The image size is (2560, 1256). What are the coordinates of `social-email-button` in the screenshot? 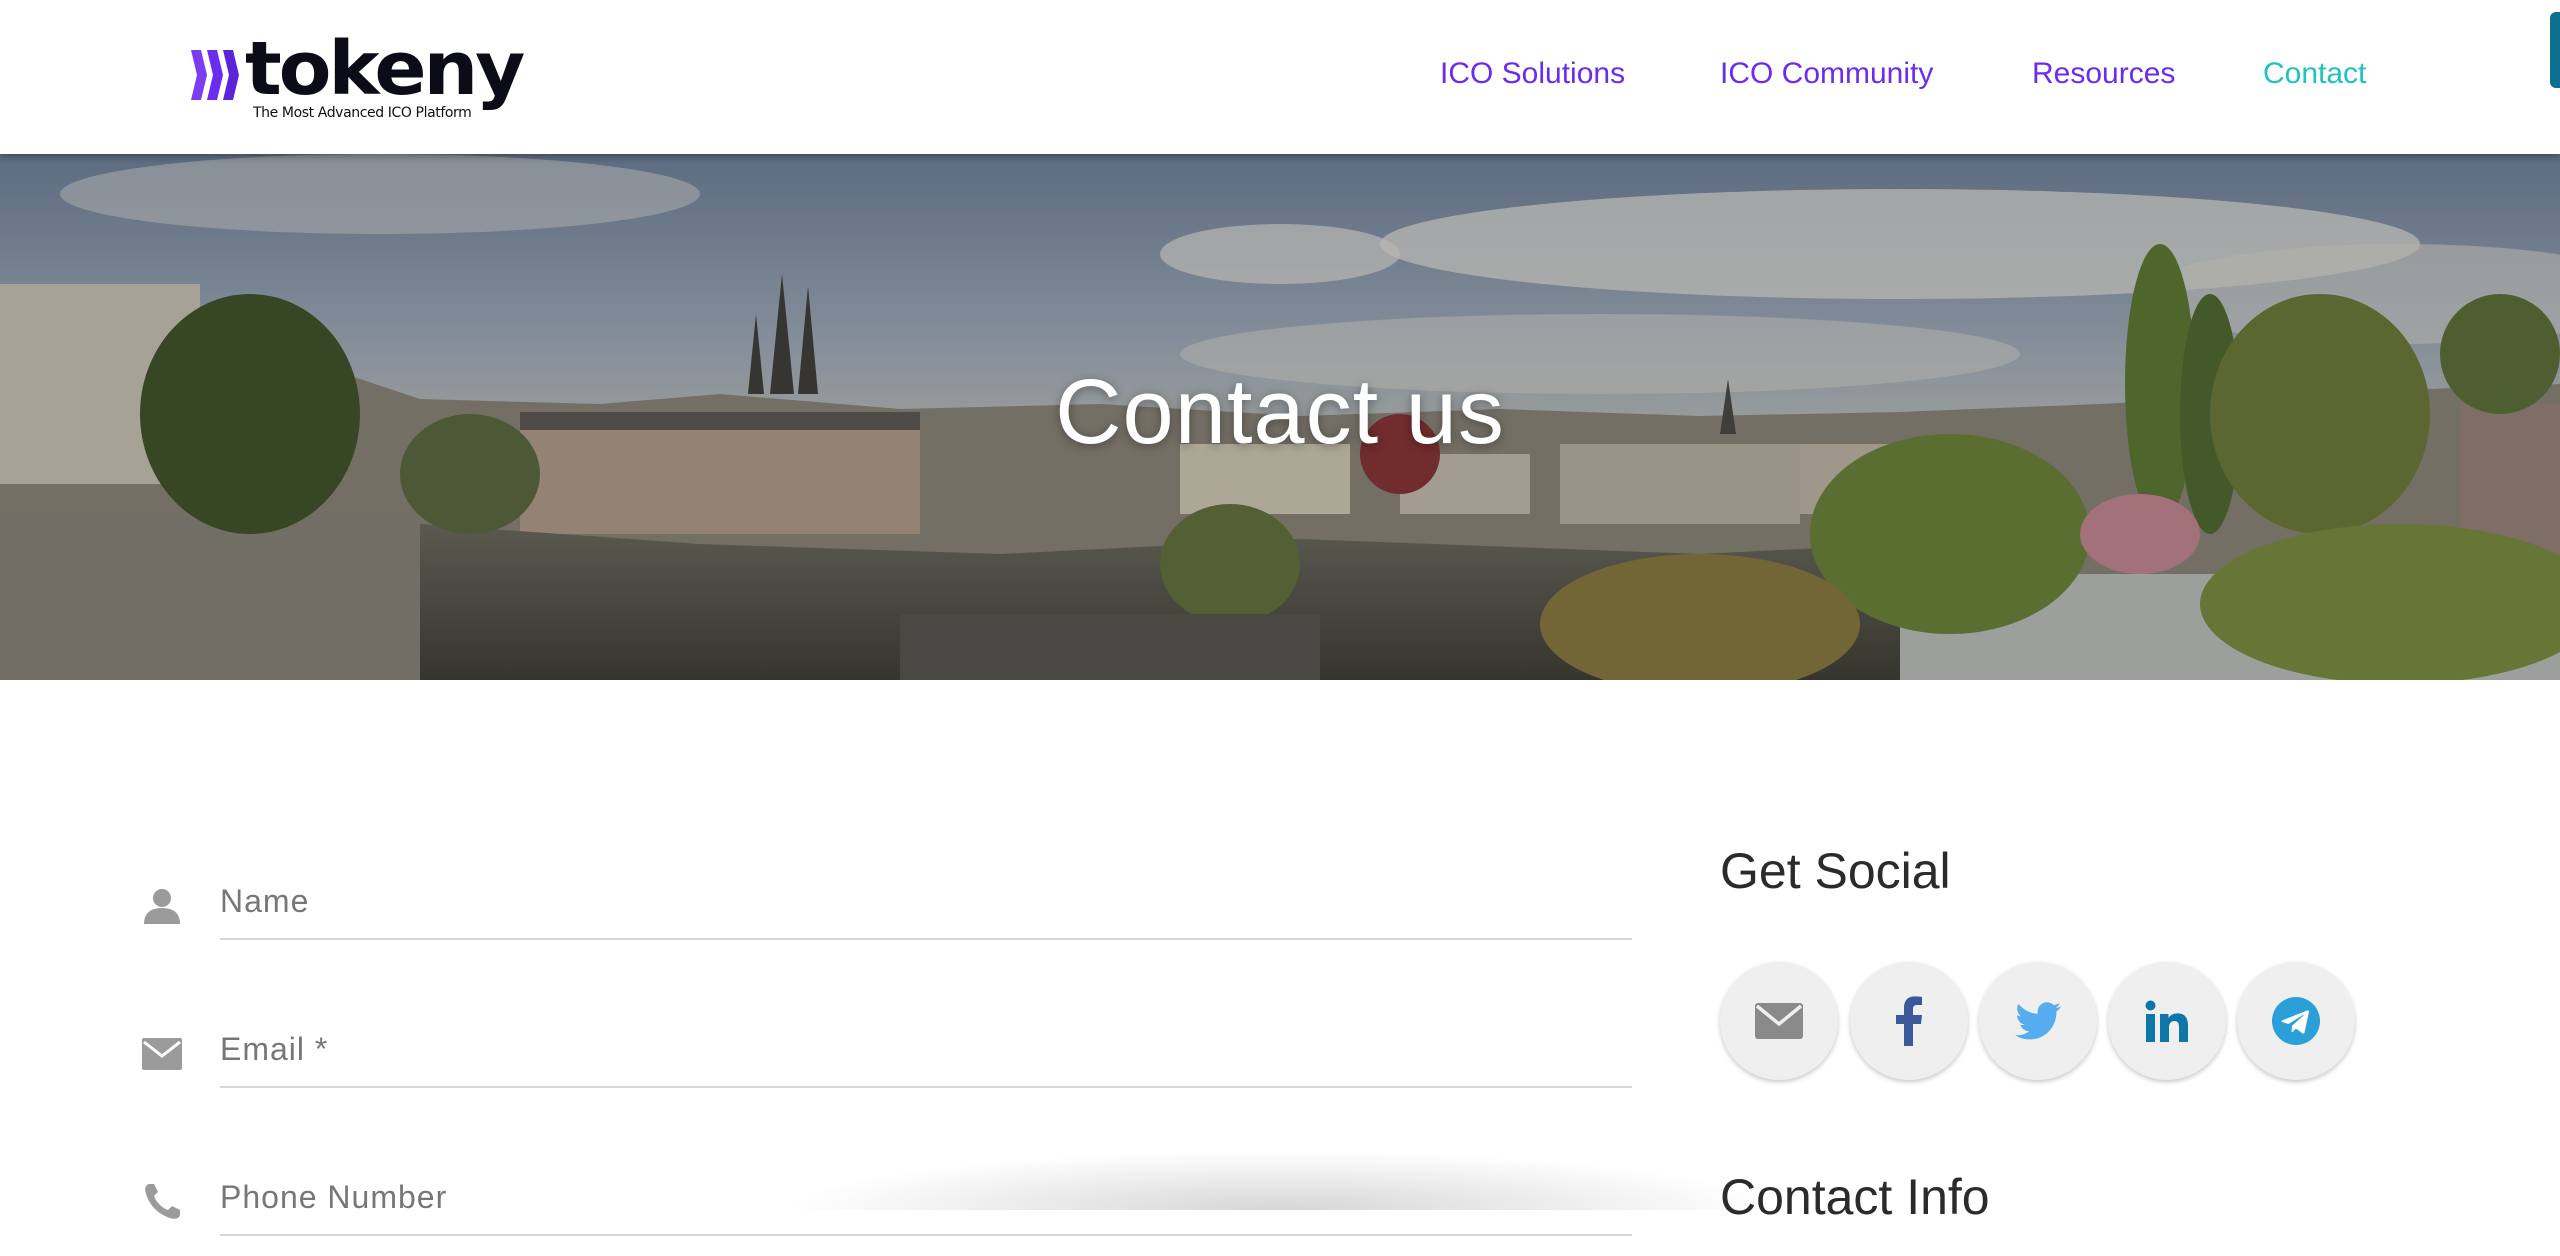 It's located at (1779, 1021).